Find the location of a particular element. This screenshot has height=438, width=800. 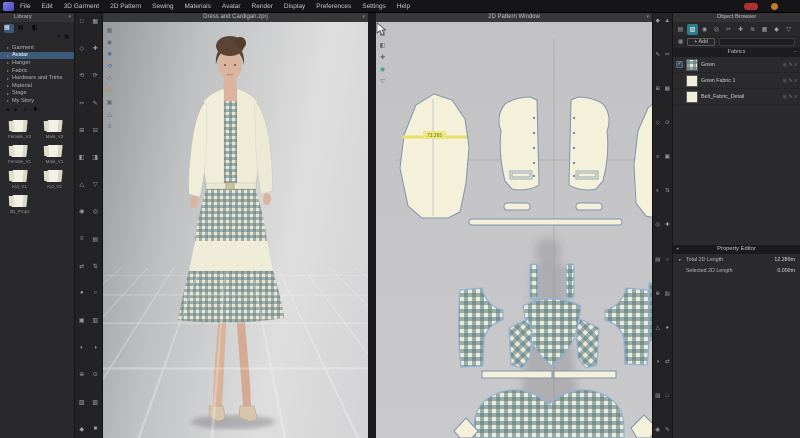

menu-item: Sewing is located at coordinates (162, 6).